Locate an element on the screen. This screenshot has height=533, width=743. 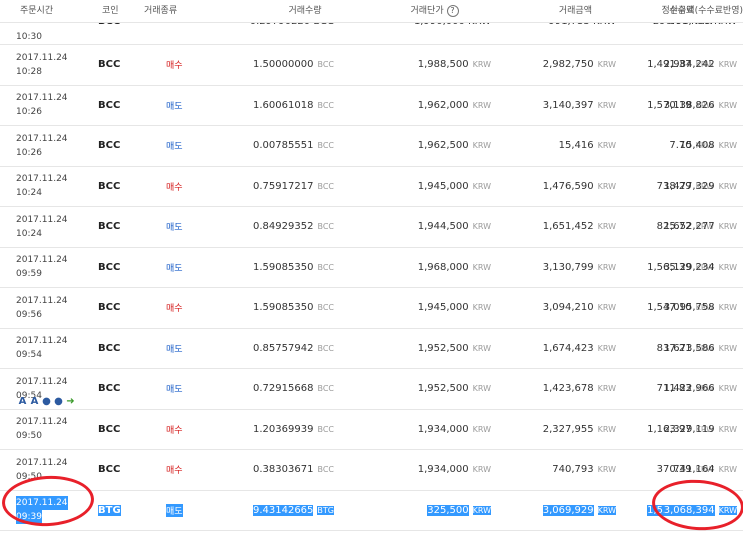
row-price: 1,945,000 KRW is located at coordinates (434, 308).